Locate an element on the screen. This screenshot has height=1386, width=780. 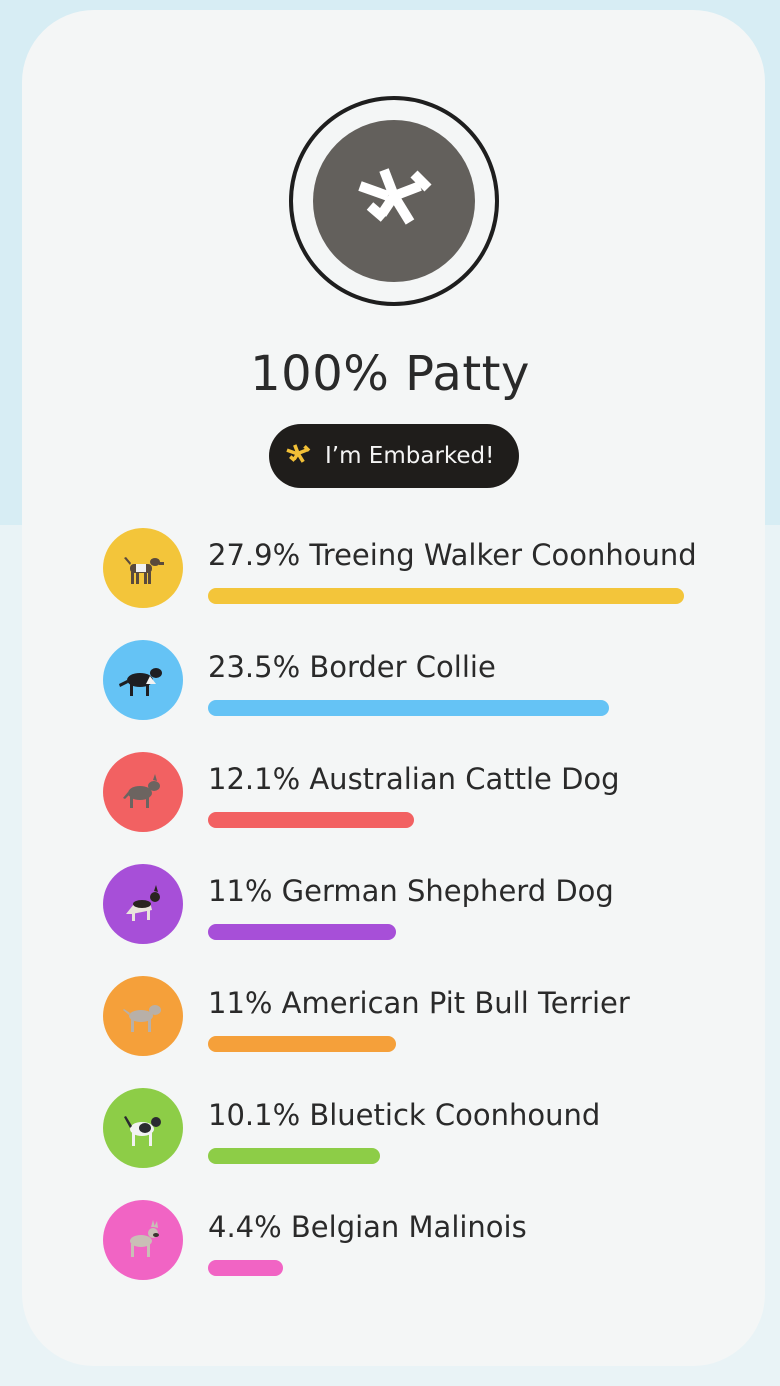
breed-label: 10.1% Bluetick Coonhound is located at coordinates (404, 1115).